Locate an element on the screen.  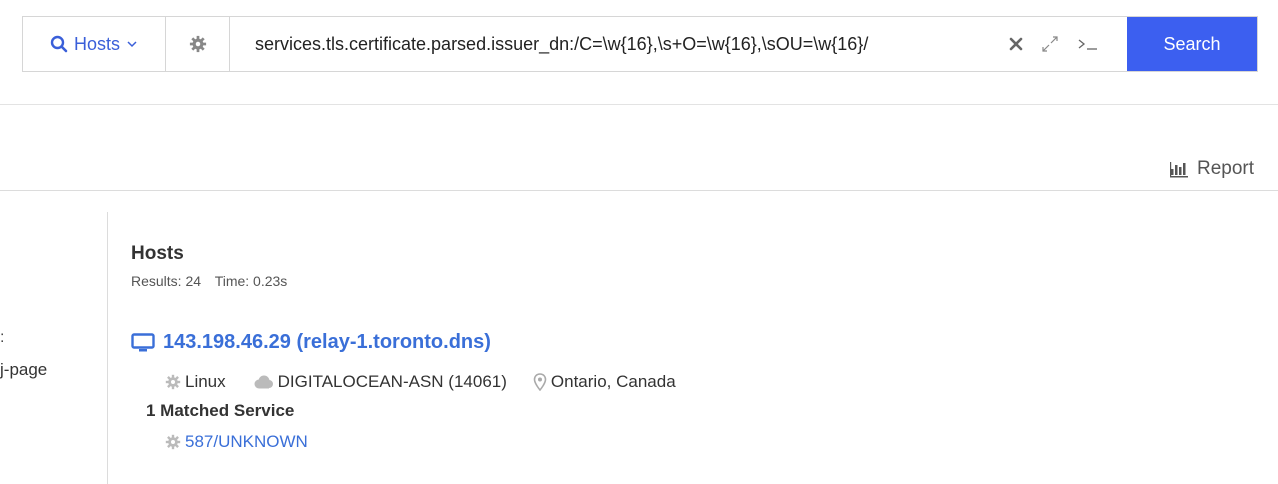
results-meta: Results: 24 Time: 0.23s is located at coordinates (214, 281).